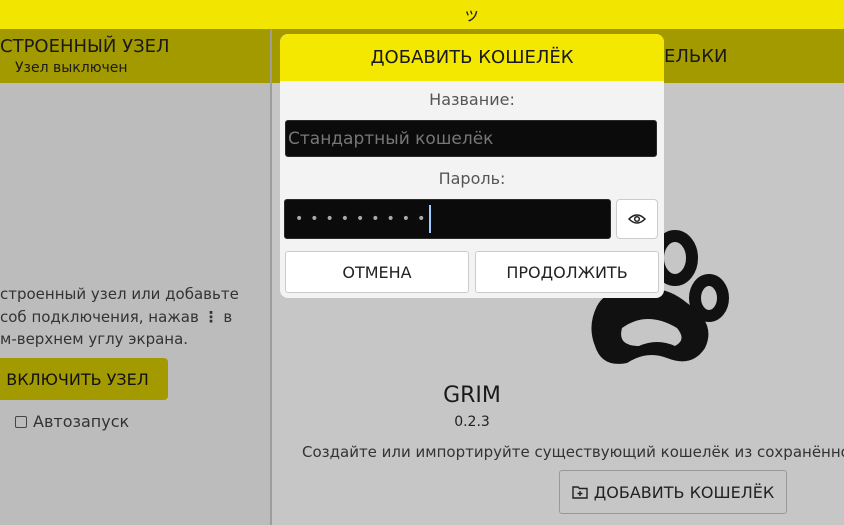 The height and width of the screenshot is (525, 844). Describe the element at coordinates (472, 178) in the screenshot. I see `password-label: Пароль:` at that location.